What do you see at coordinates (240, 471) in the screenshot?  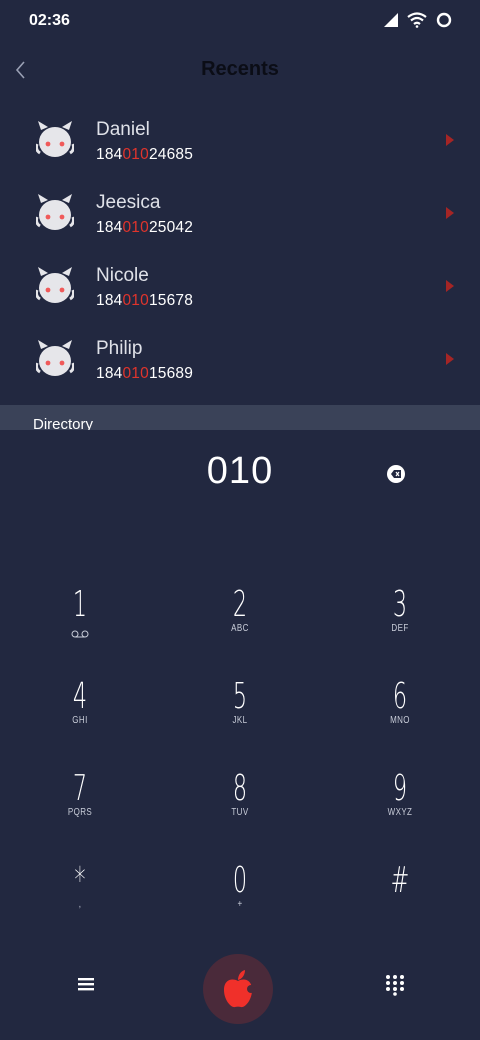 I see `dialed-number: 010` at bounding box center [240, 471].